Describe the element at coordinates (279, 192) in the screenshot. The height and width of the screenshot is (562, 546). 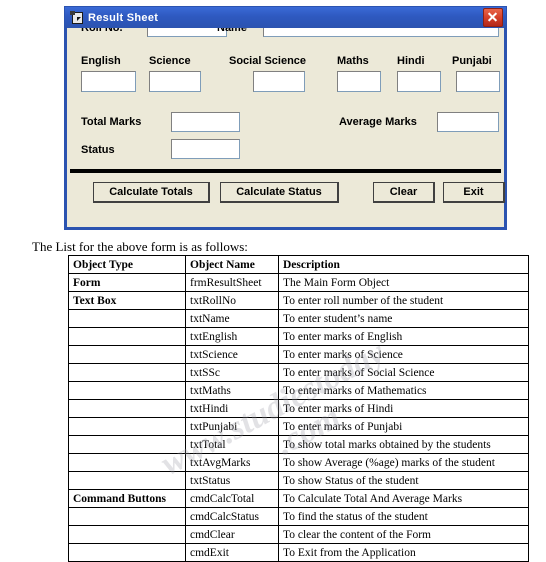
I see `calculate-status-button: Calculate Status` at that location.